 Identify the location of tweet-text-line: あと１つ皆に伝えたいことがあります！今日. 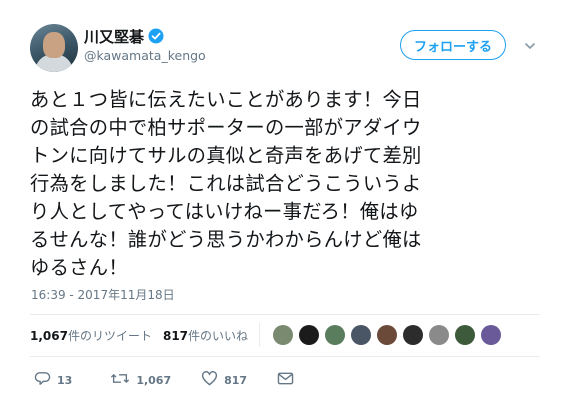
(226, 99).